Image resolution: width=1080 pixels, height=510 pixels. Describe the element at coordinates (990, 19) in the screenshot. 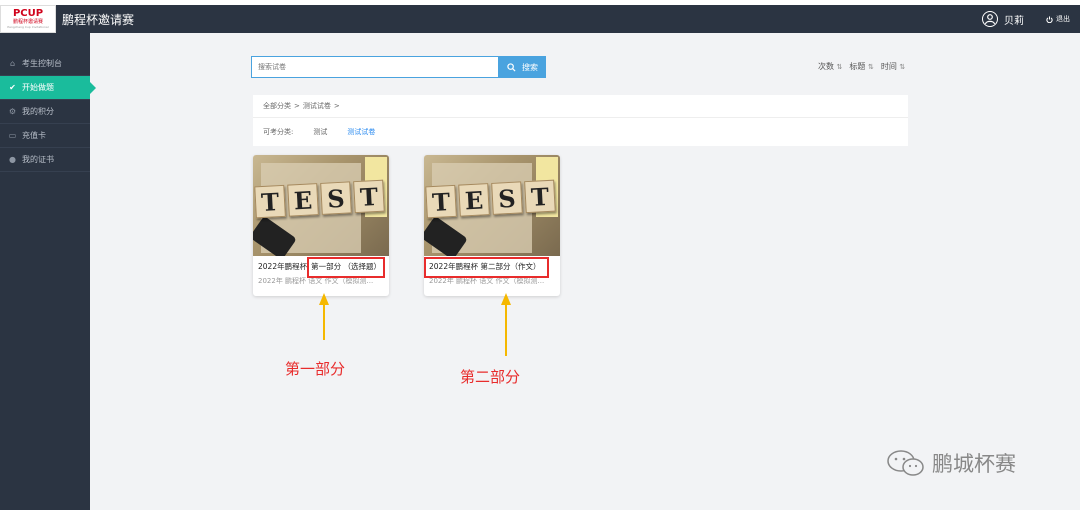

I see `user-avatar-icon` at that location.